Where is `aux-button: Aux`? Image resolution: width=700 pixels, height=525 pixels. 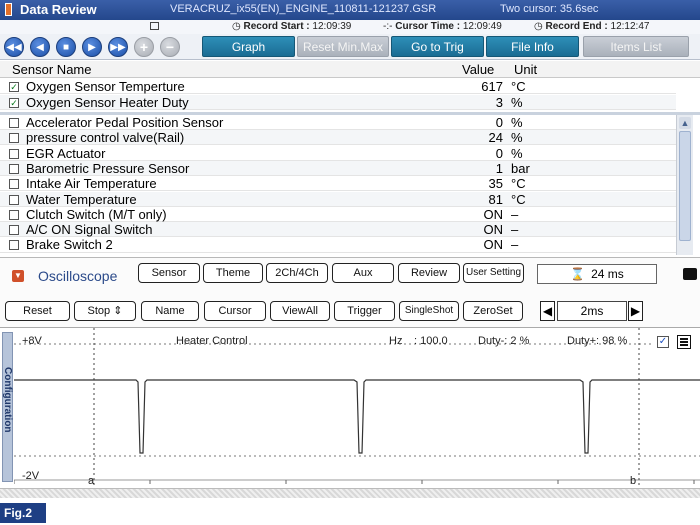
aux-button: Aux is located at coordinates (363, 273).